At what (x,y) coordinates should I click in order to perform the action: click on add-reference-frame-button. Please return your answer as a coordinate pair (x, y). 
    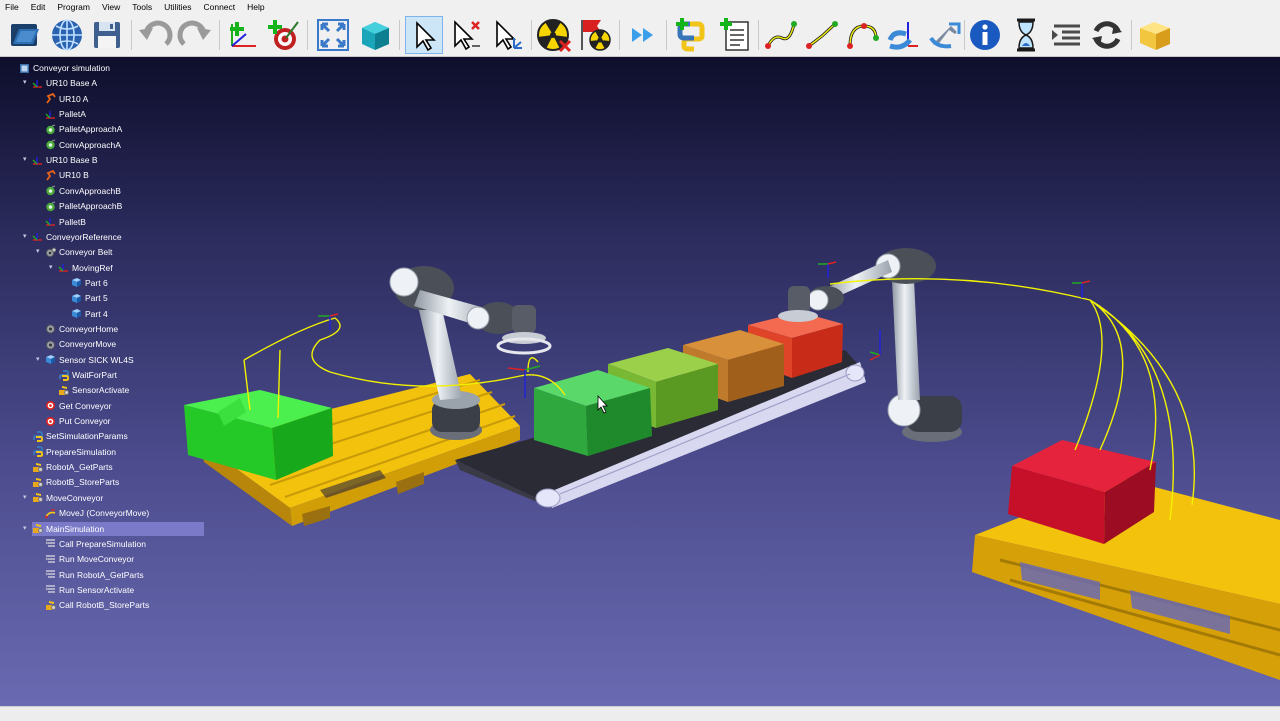
    Looking at the image, I should click on (243, 35).